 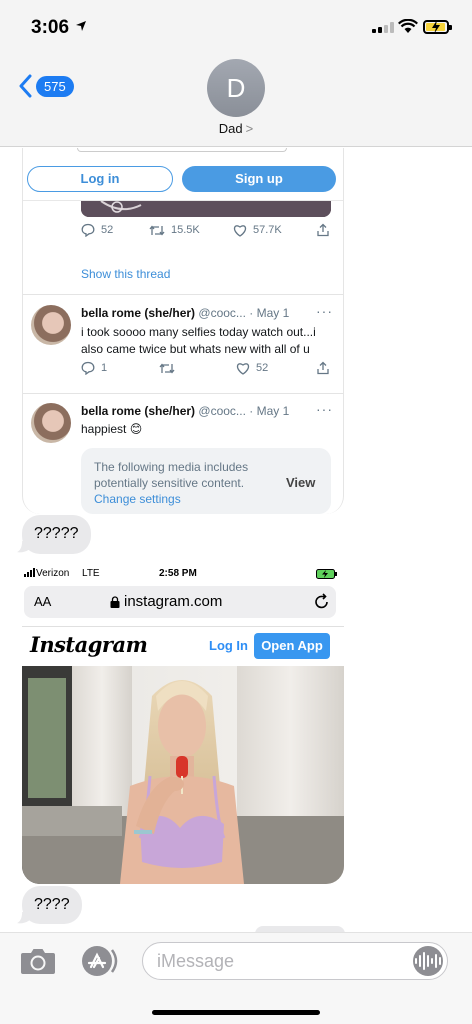 I want to click on imessage-field, so click(x=295, y=961).